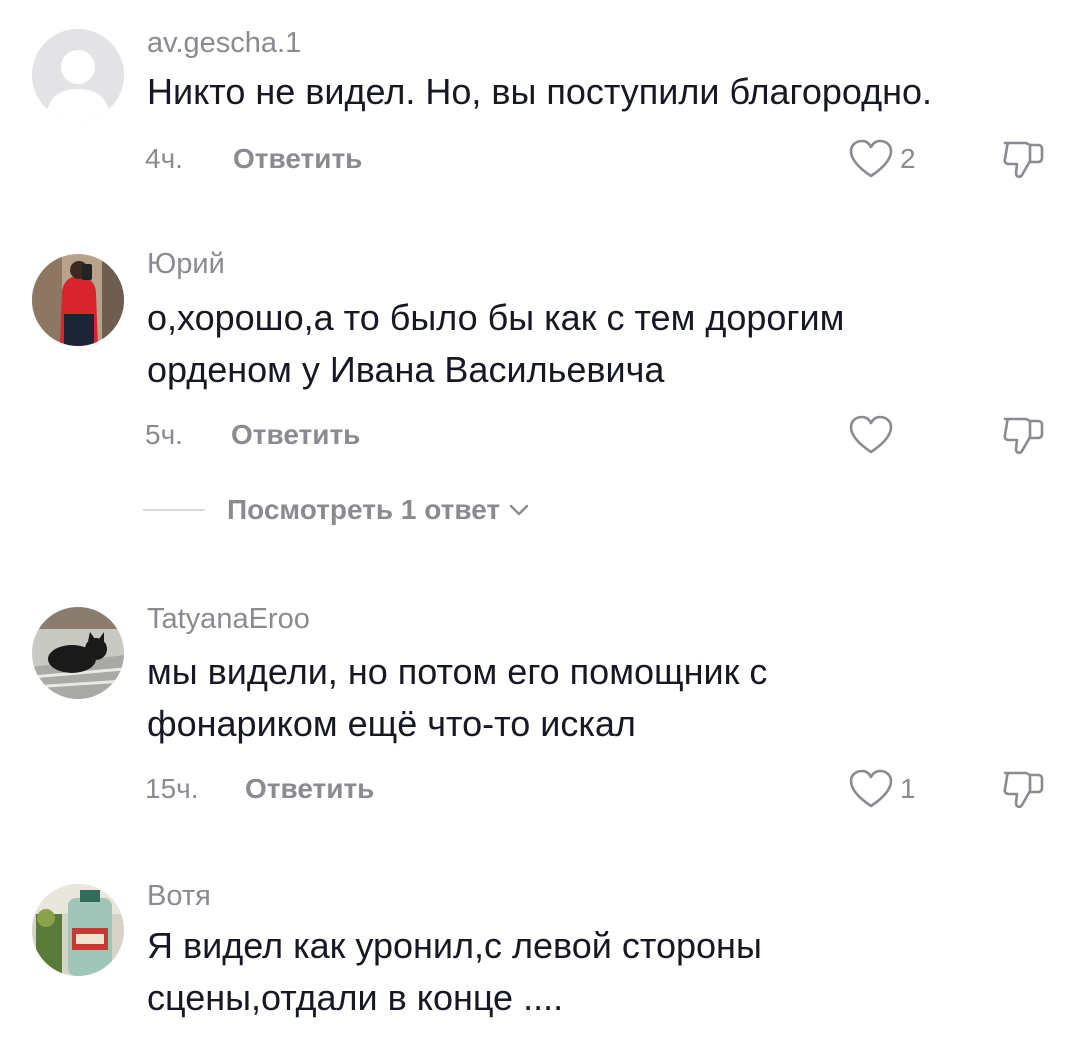 This screenshot has width=1080, height=1037. I want to click on like-button, so click(874, 435).